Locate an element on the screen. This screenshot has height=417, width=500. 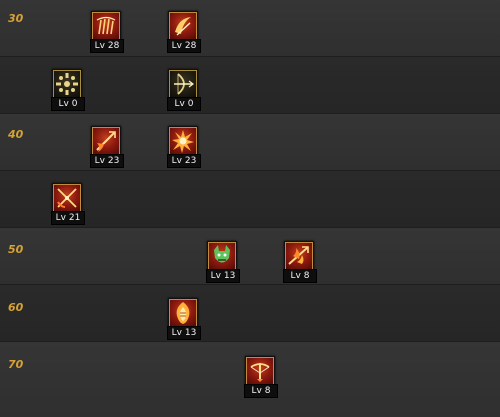
level-label: 70 is located at coordinates (16, 364).